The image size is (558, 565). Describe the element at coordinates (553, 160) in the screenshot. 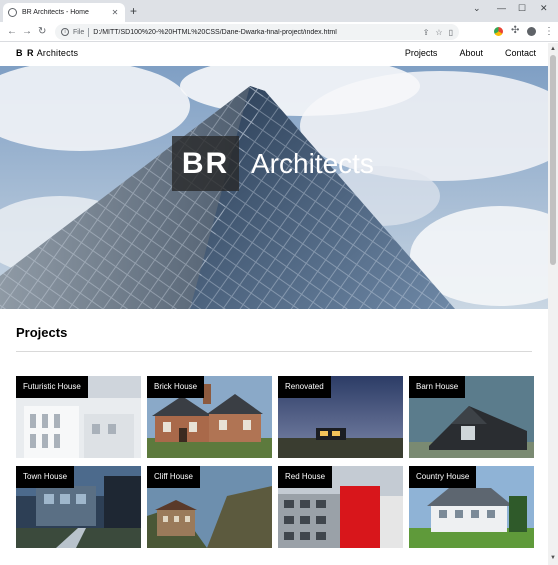

I see `scrollbar-thumb` at that location.